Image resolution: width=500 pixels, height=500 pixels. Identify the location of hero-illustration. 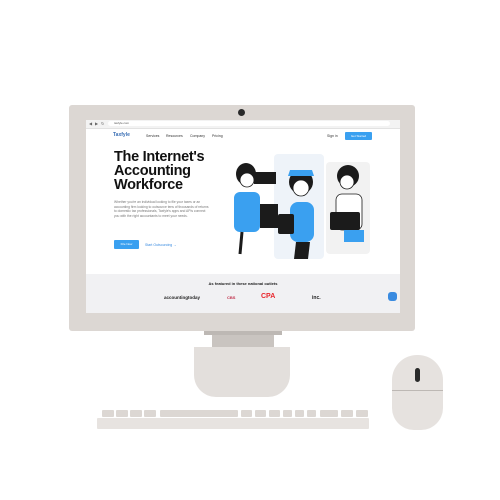
(302, 206).